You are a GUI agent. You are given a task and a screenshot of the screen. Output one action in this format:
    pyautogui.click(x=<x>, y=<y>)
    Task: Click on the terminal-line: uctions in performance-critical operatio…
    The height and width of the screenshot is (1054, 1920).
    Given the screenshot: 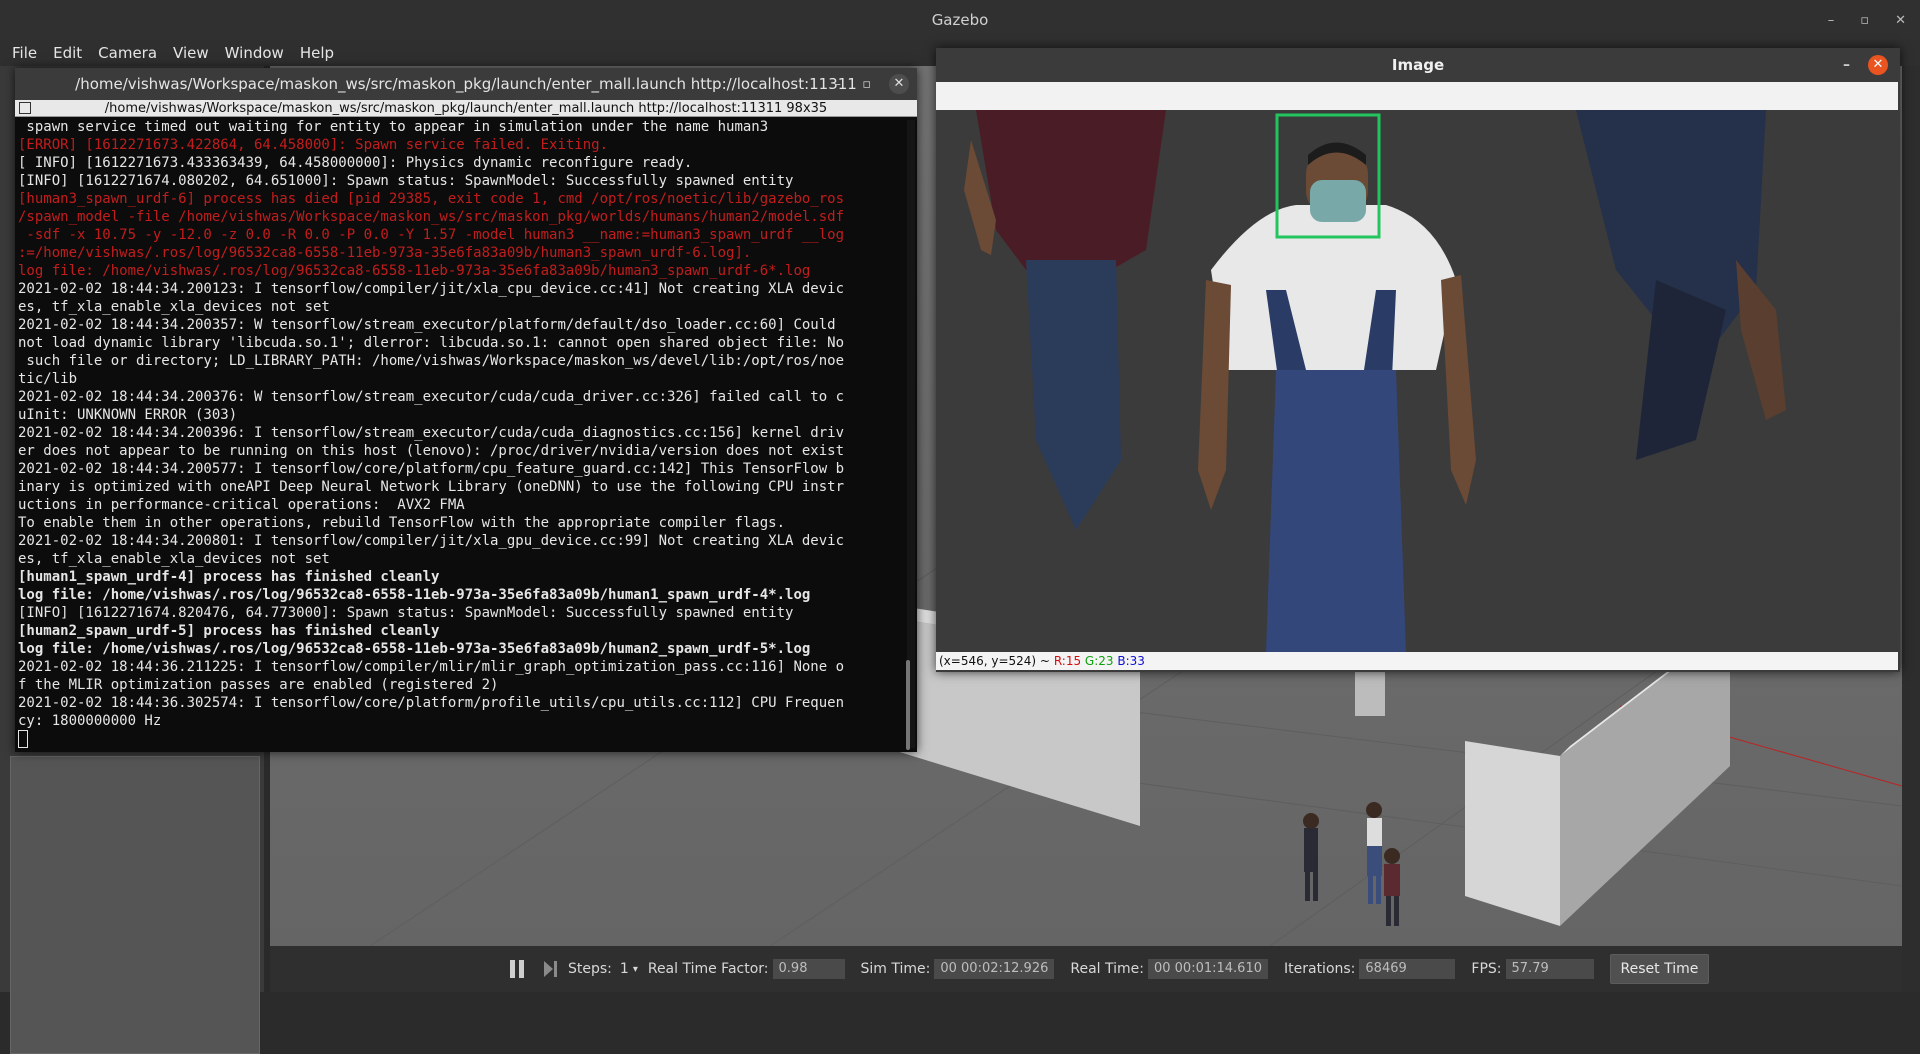 What is the action you would take?
    pyautogui.click(x=241, y=505)
    